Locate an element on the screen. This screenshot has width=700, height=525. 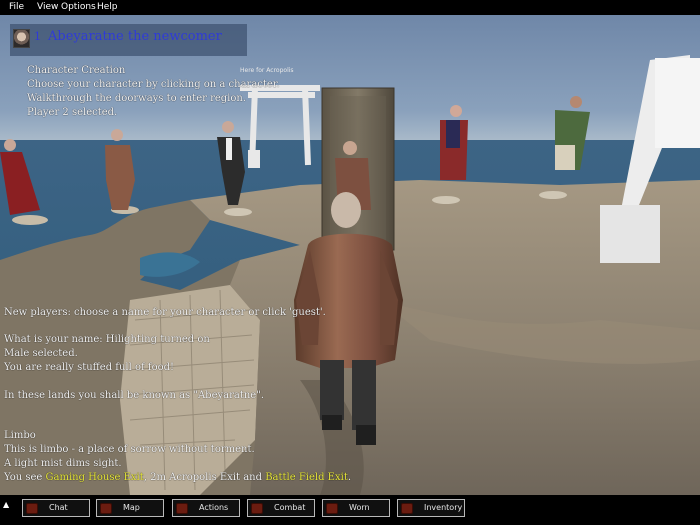
menu-bar: File View Options Help is located at coordinates (350, 7).